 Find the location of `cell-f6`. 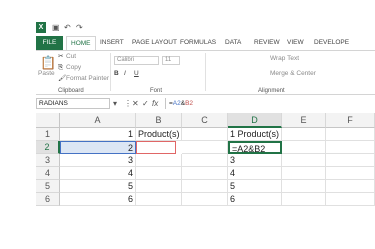

cell-f6 is located at coordinates (350, 199).